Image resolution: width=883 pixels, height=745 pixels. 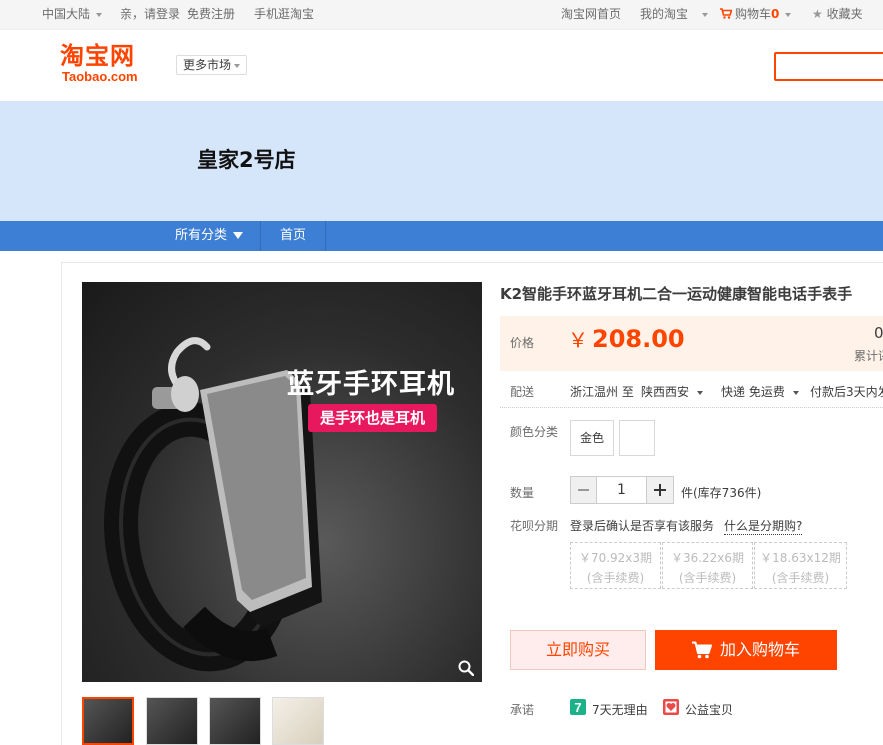 I want to click on price-label: 价格, so click(x=522, y=343).